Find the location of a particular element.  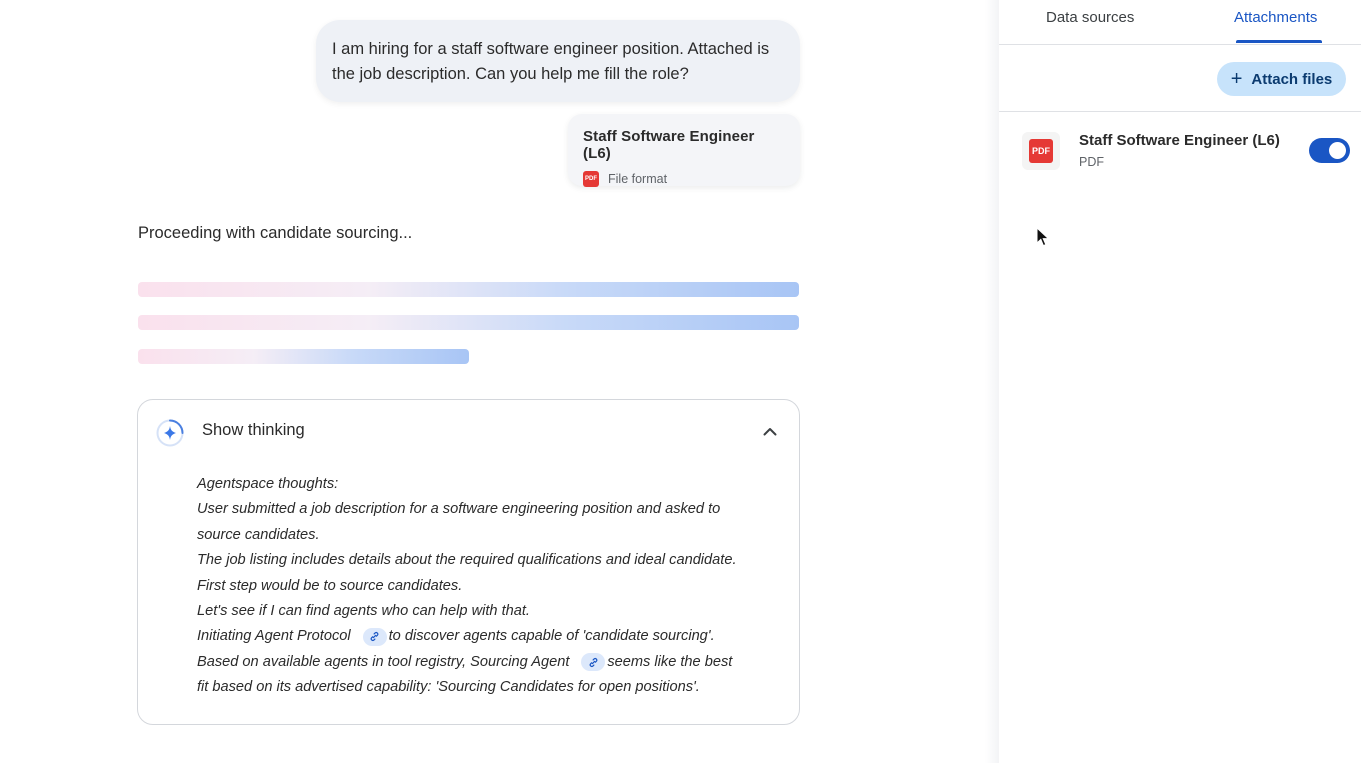

thinking-line: Agentspace thoughts: is located at coordinates (268, 484).